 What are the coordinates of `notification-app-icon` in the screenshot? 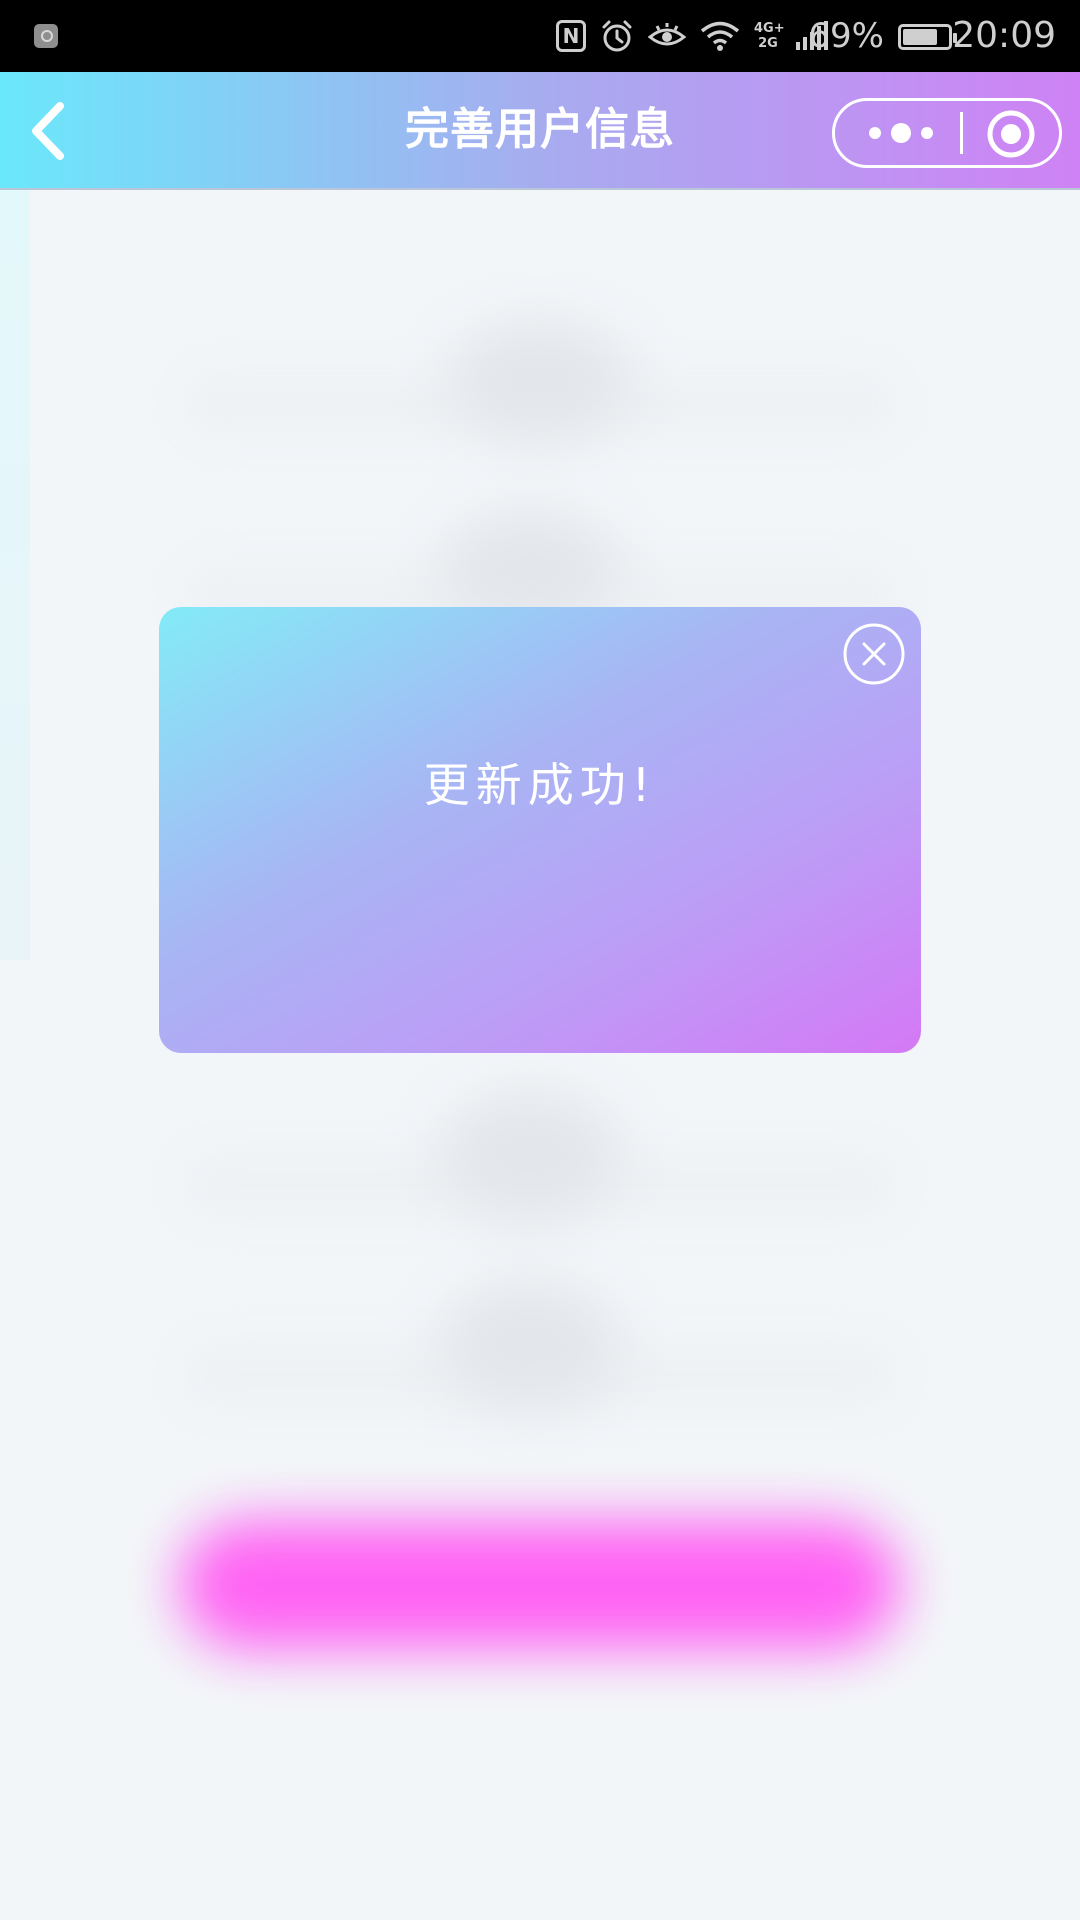 It's located at (46, 36).